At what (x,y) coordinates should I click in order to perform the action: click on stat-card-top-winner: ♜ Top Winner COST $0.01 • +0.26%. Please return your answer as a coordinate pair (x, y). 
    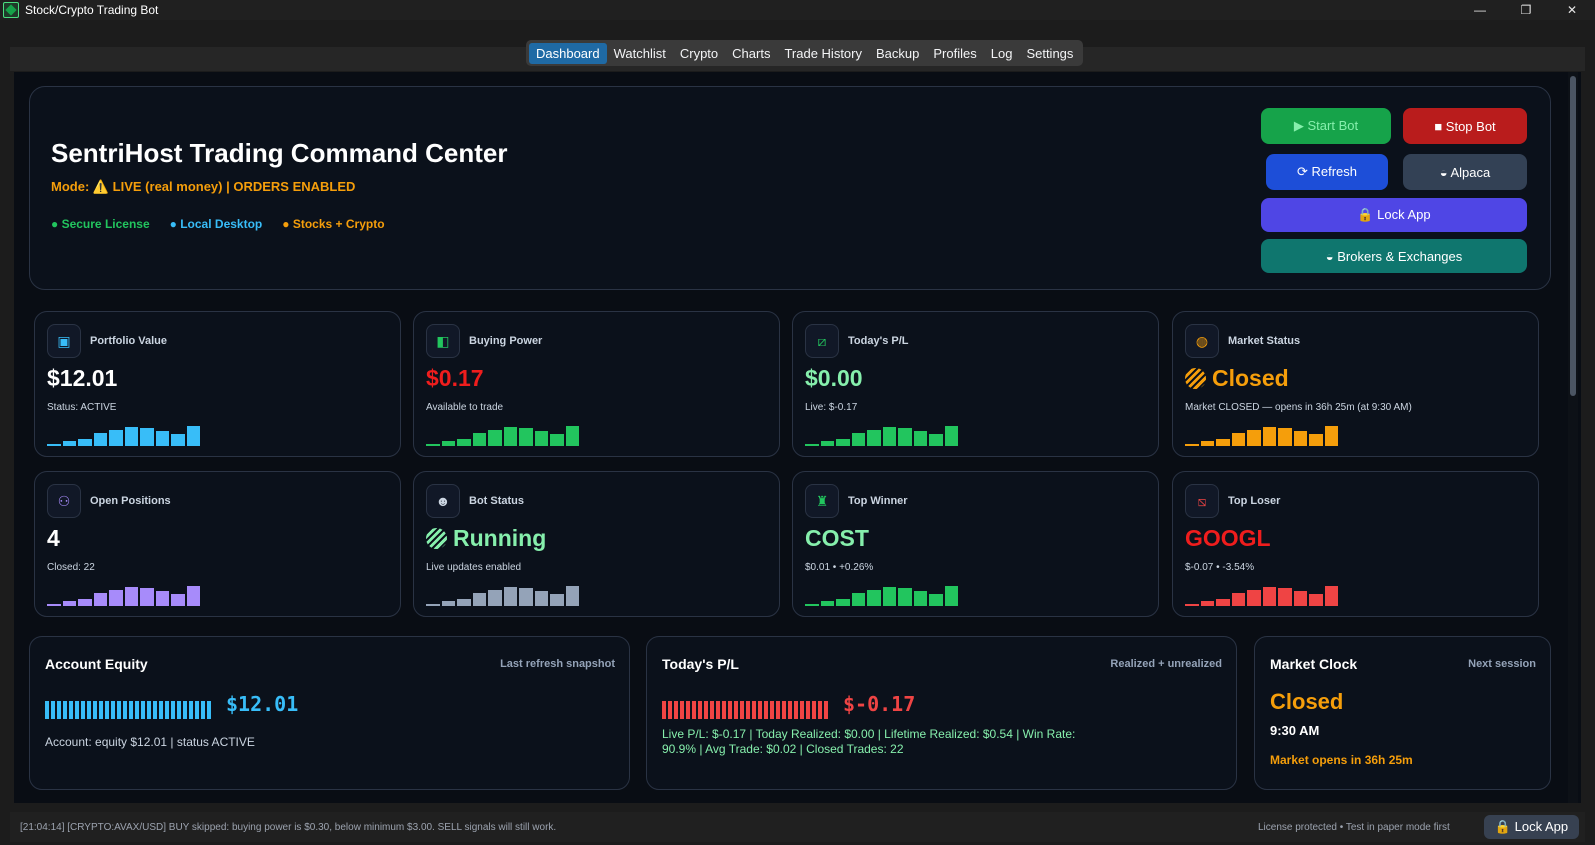
    Looking at the image, I should click on (975, 544).